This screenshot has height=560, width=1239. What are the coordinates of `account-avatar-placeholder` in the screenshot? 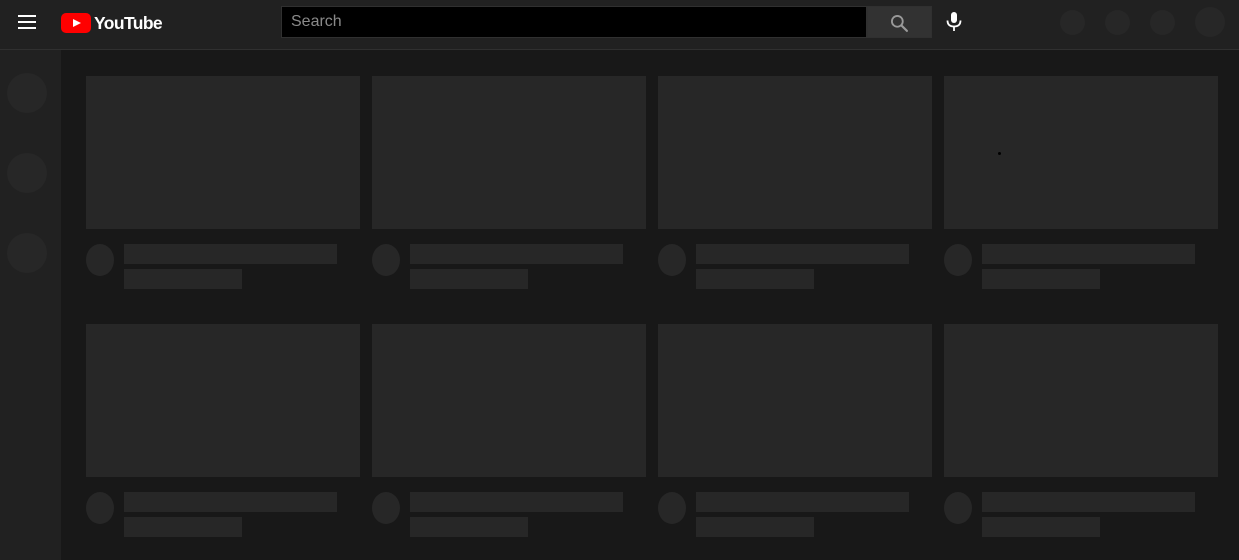 It's located at (1210, 22).